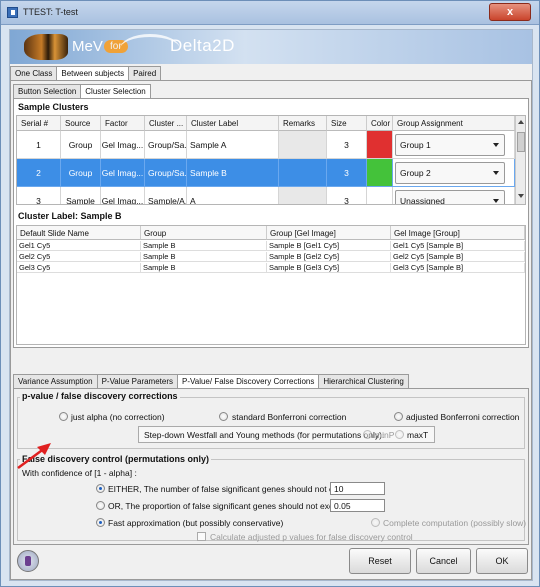  I want to click on cell-serial: 1, so click(39, 145).